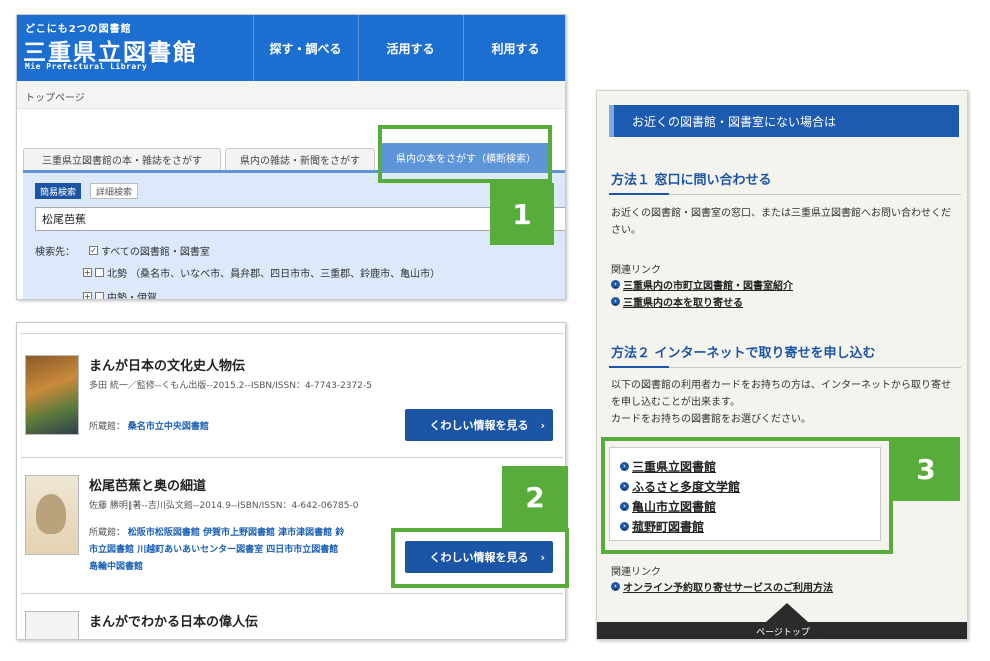 This screenshot has height=661, width=990. I want to click on callout-badge-2: 2, so click(535, 497).